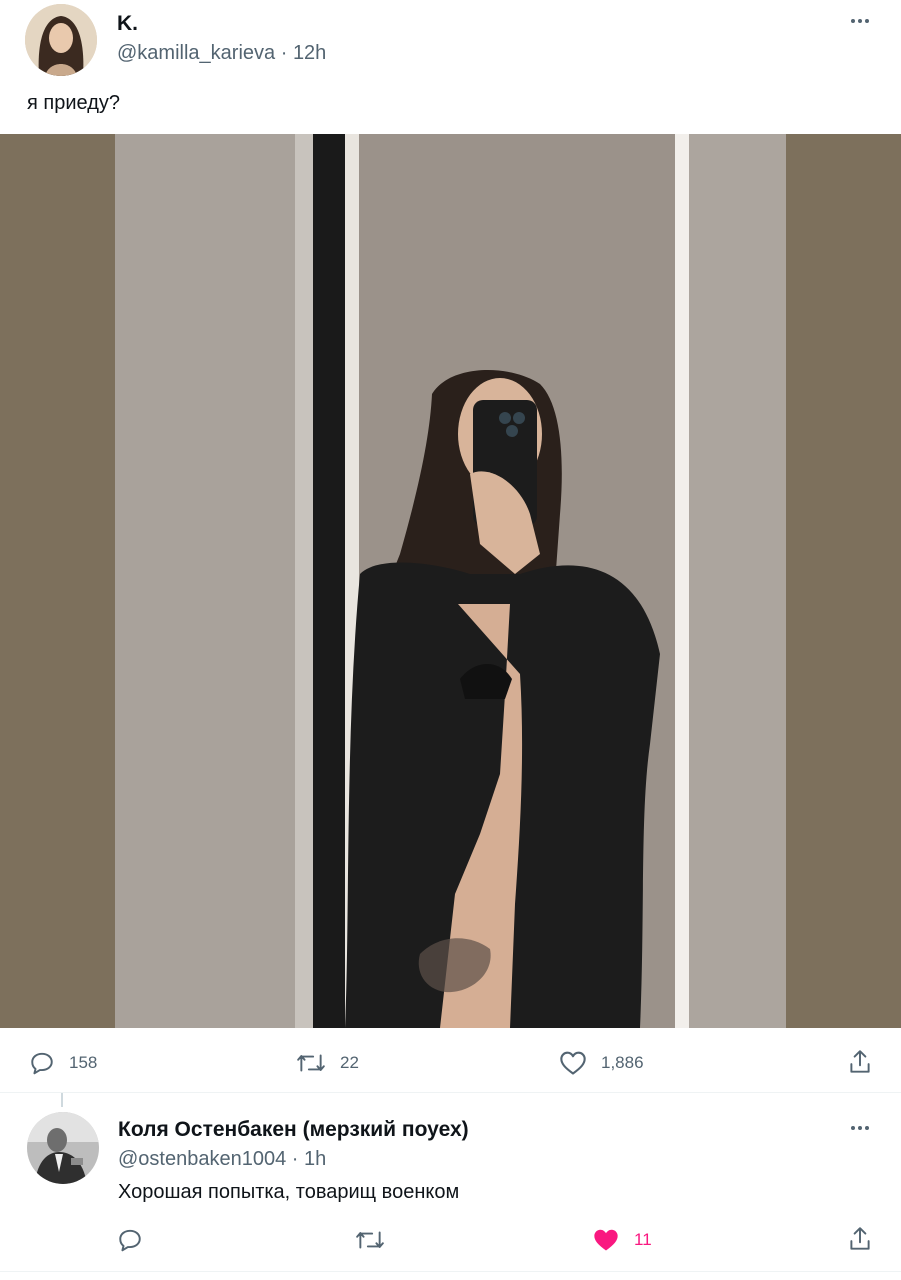 Image resolution: width=901 pixels, height=1280 pixels. What do you see at coordinates (573, 1063) in the screenshot?
I see `heart-icon` at bounding box center [573, 1063].